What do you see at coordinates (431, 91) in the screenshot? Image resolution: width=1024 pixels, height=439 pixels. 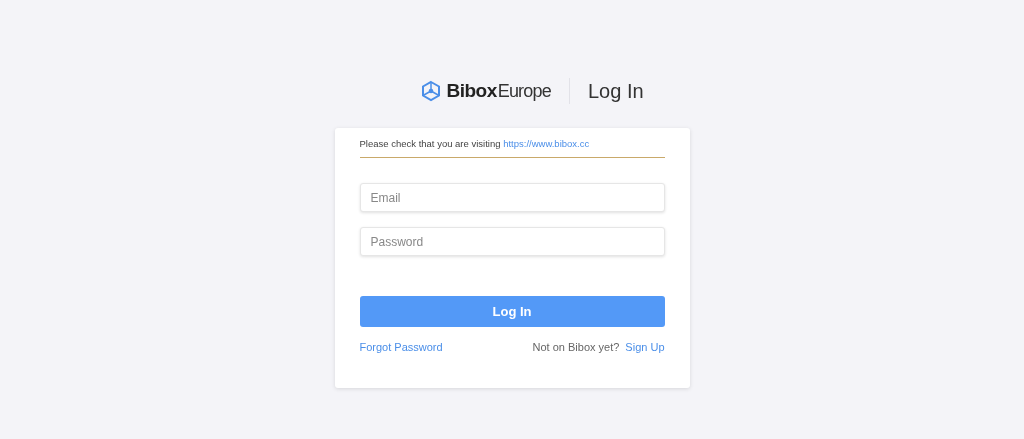 I see `cube-logo-icon` at bounding box center [431, 91].